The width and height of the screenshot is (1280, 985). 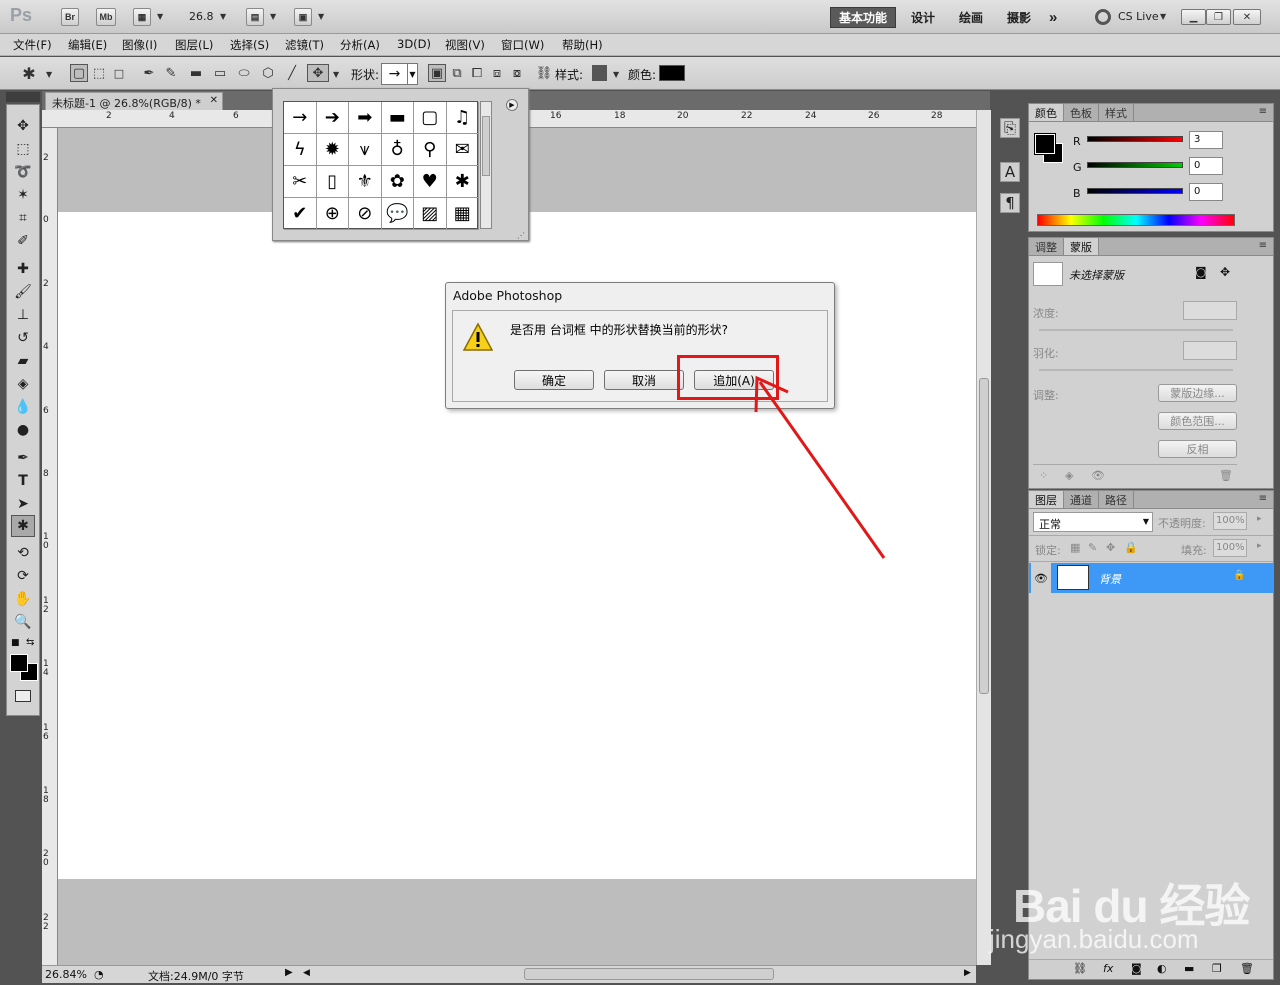 I want to click on vertical-scroll-thumb, so click(x=984, y=536).